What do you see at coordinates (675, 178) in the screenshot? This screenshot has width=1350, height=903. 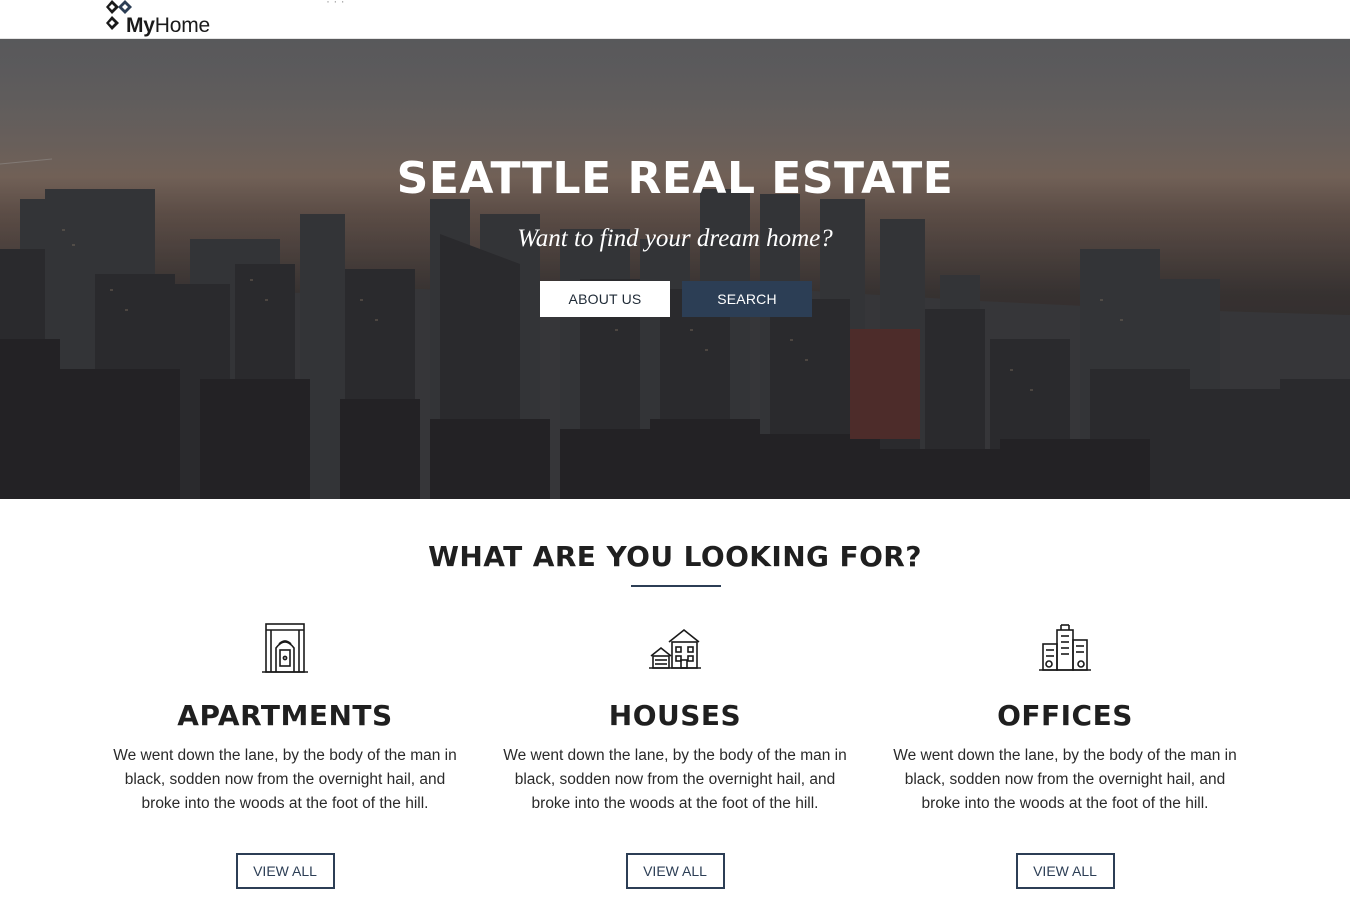 I see `hero-title: SEATTLE REAL ESTATE` at bounding box center [675, 178].